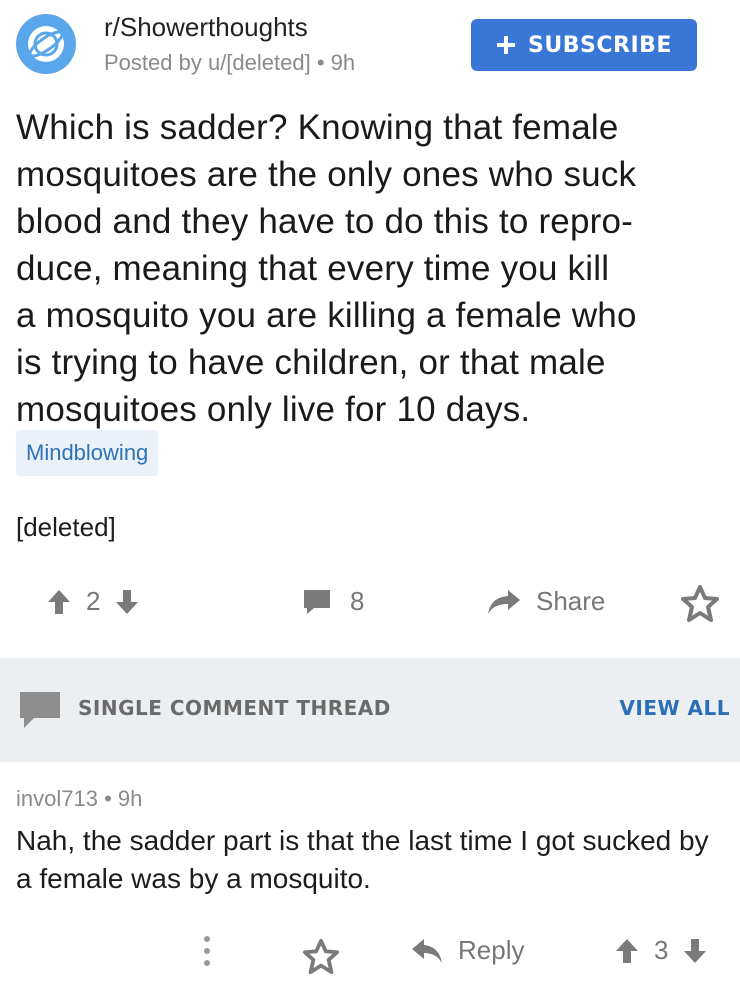 This screenshot has width=740, height=982. I want to click on comment-meta: invol713 • 9h, so click(79, 799).